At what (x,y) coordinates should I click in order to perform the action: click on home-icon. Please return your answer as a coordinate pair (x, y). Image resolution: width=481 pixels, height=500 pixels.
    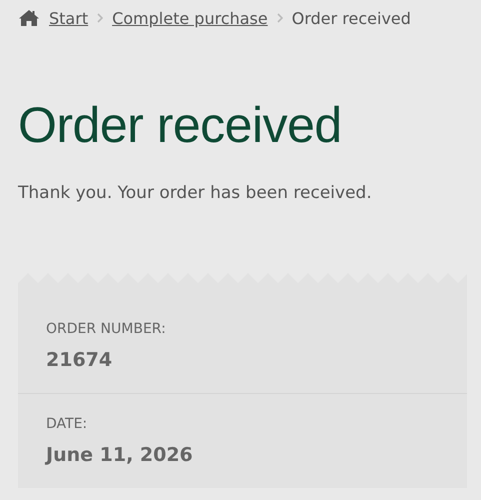
    Looking at the image, I should click on (29, 18).